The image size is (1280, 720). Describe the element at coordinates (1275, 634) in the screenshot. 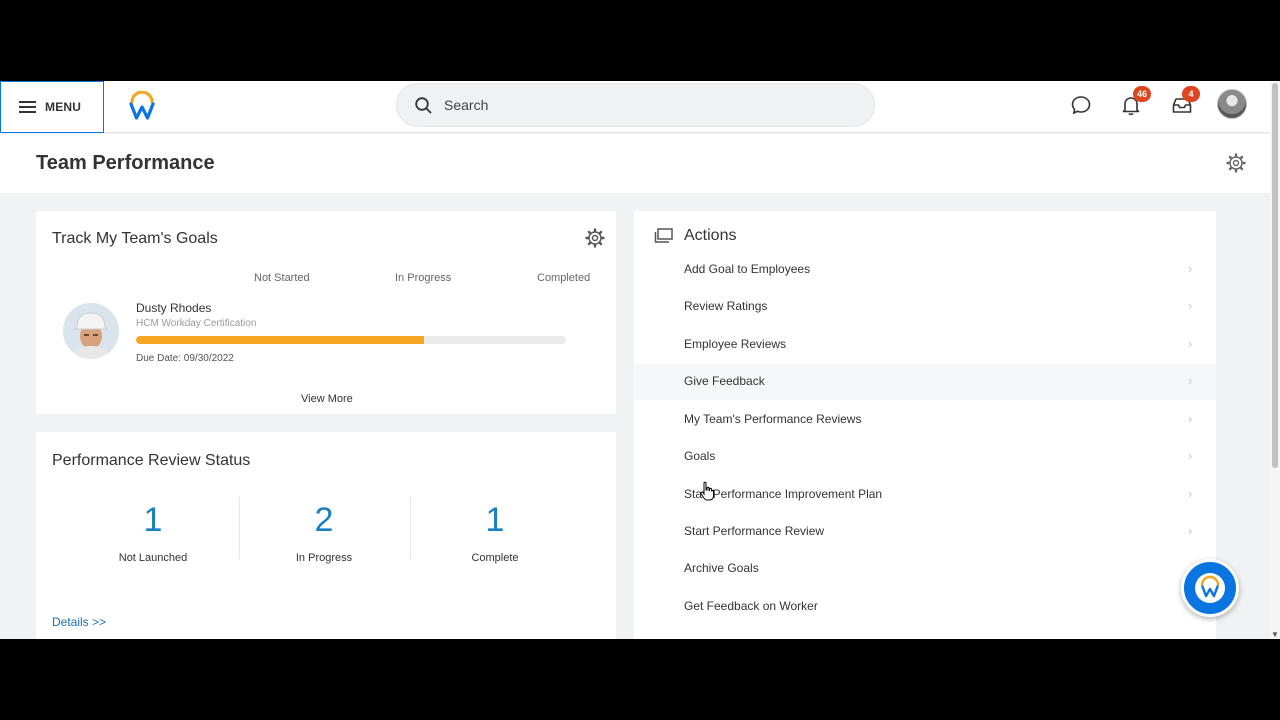

I see `scroll-down-arrow-icon: ▼` at that location.